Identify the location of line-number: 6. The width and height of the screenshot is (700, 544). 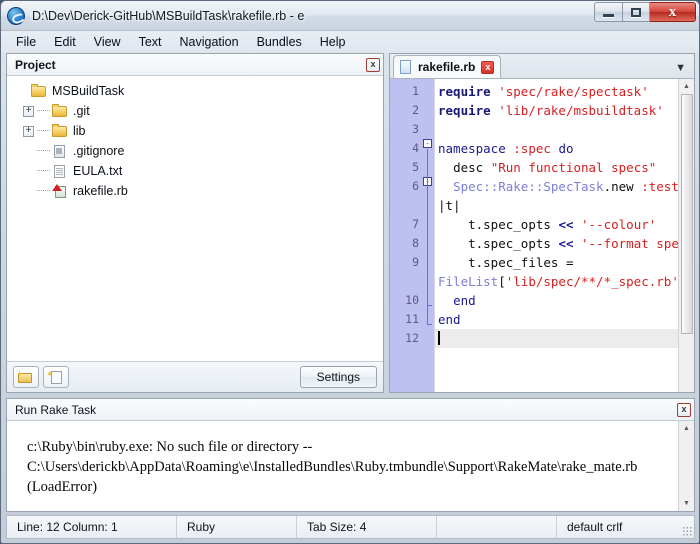
(415, 186).